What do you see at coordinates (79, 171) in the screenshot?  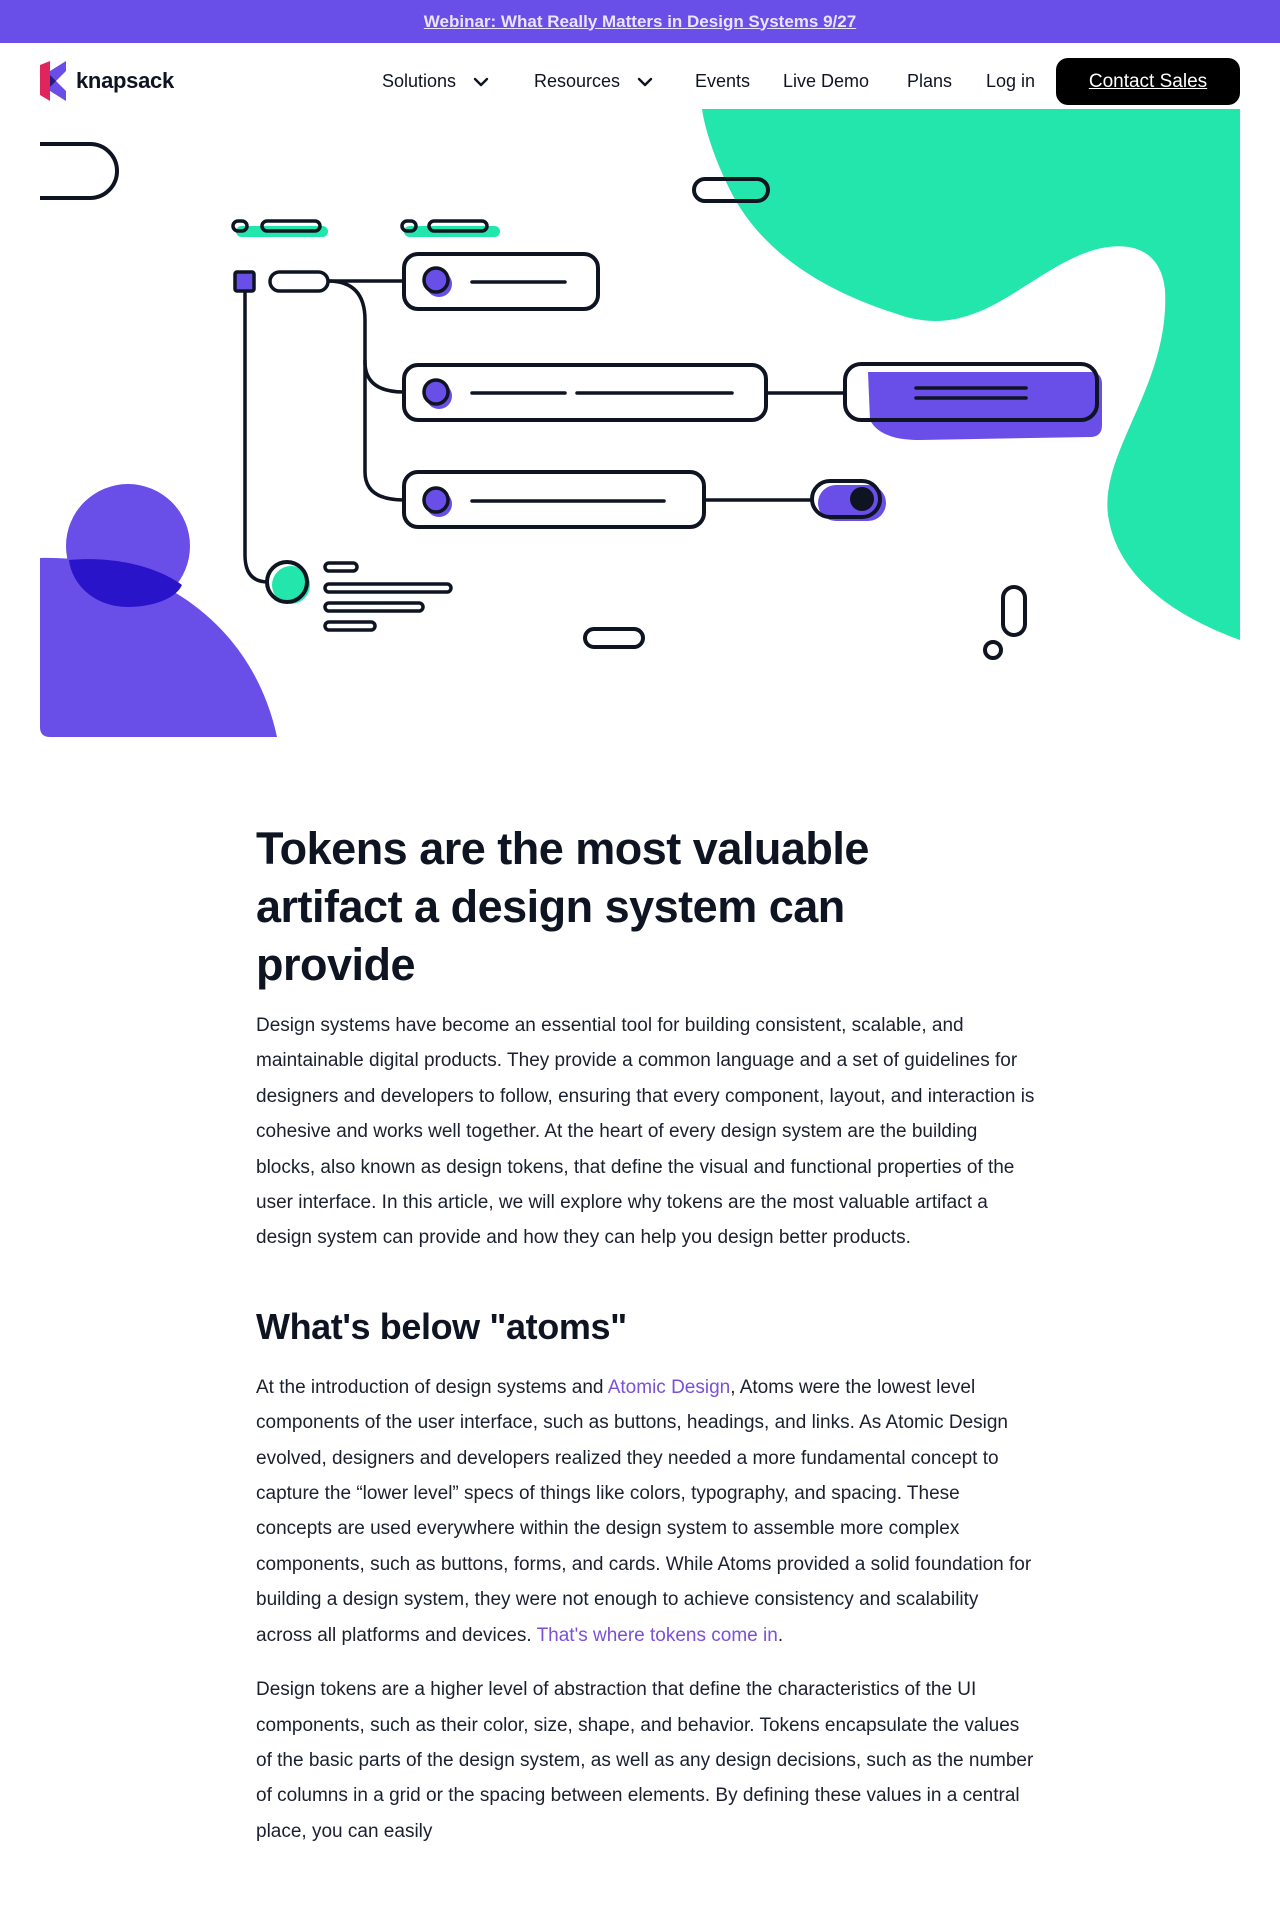 I see `half-pill-outline` at bounding box center [79, 171].